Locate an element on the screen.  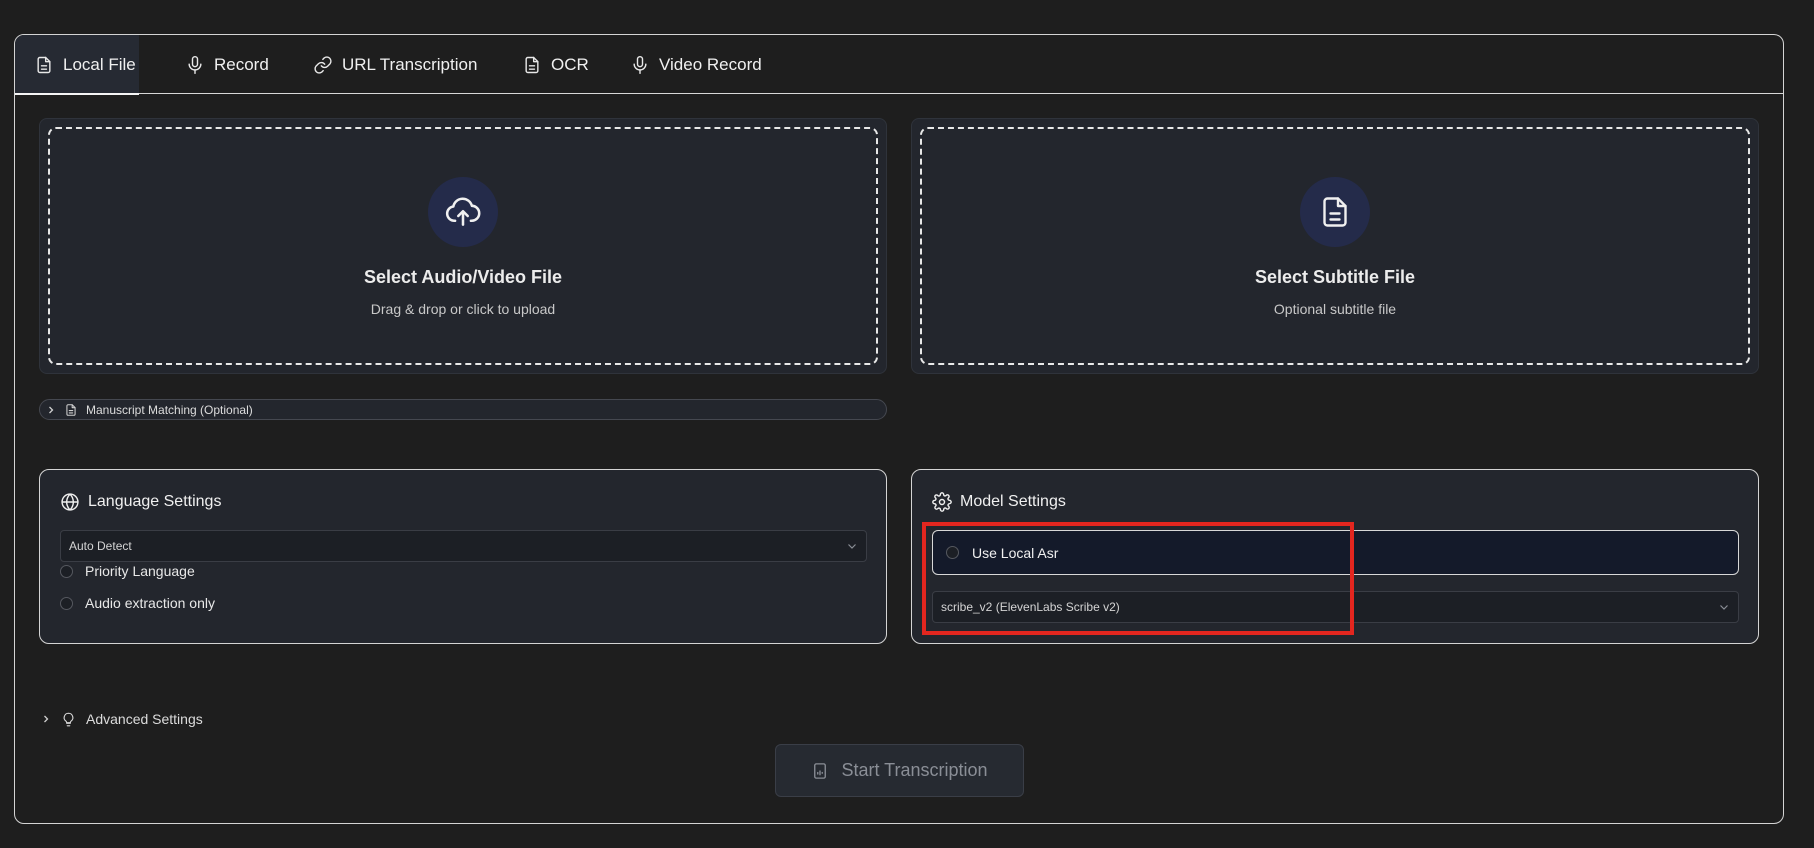
use-local-asr-label: Use Local Asr is located at coordinates (1015, 552).